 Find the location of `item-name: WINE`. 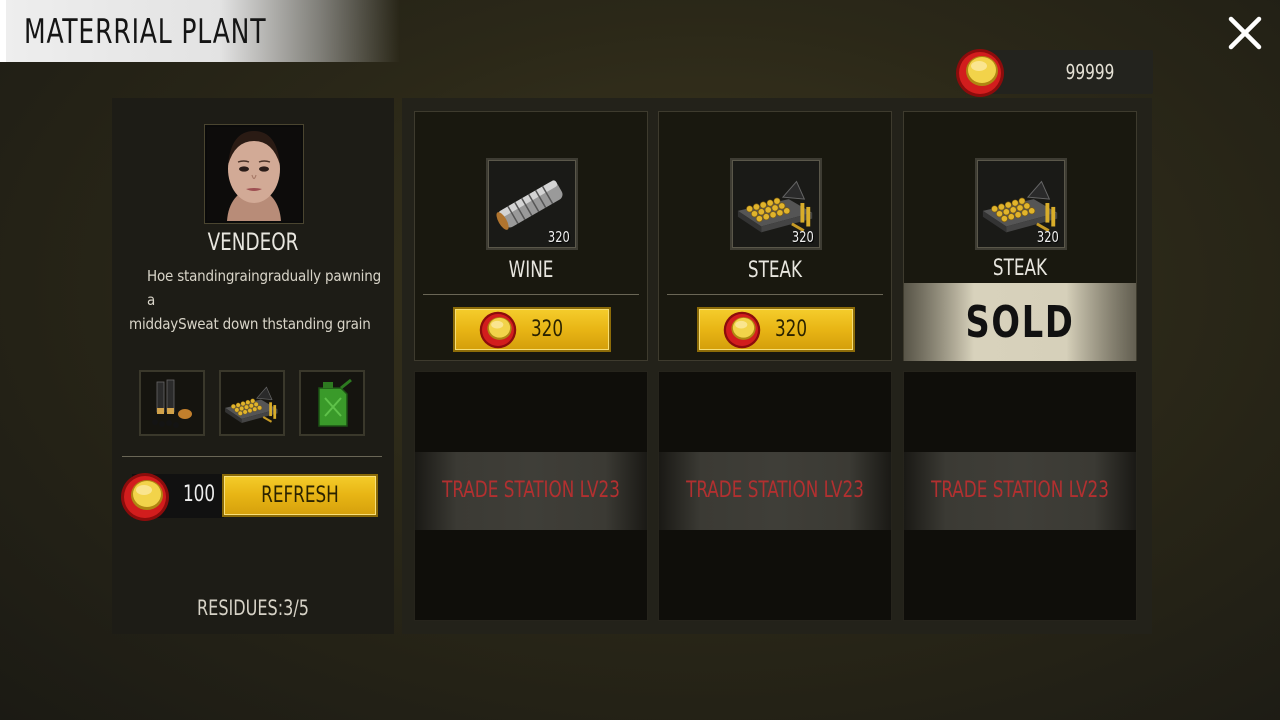

item-name: WINE is located at coordinates (531, 270).